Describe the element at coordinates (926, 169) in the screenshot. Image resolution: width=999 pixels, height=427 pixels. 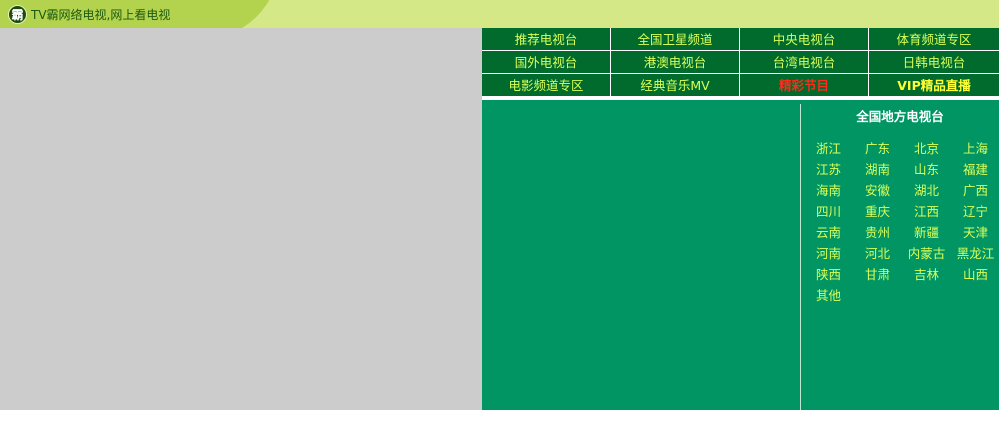
I see `province-link: 山东` at that location.